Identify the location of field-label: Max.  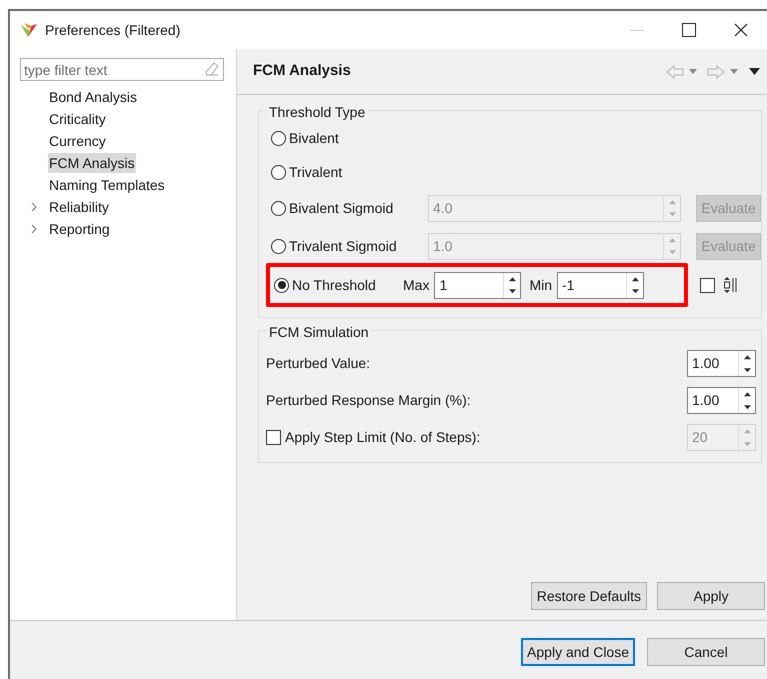
(416, 285).